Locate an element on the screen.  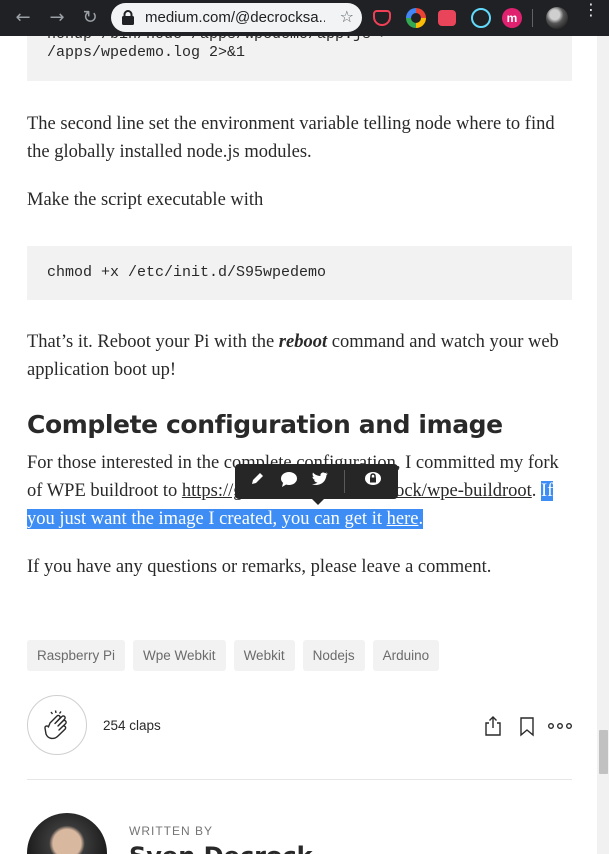
m-extension-icon: m is located at coordinates (512, 18).